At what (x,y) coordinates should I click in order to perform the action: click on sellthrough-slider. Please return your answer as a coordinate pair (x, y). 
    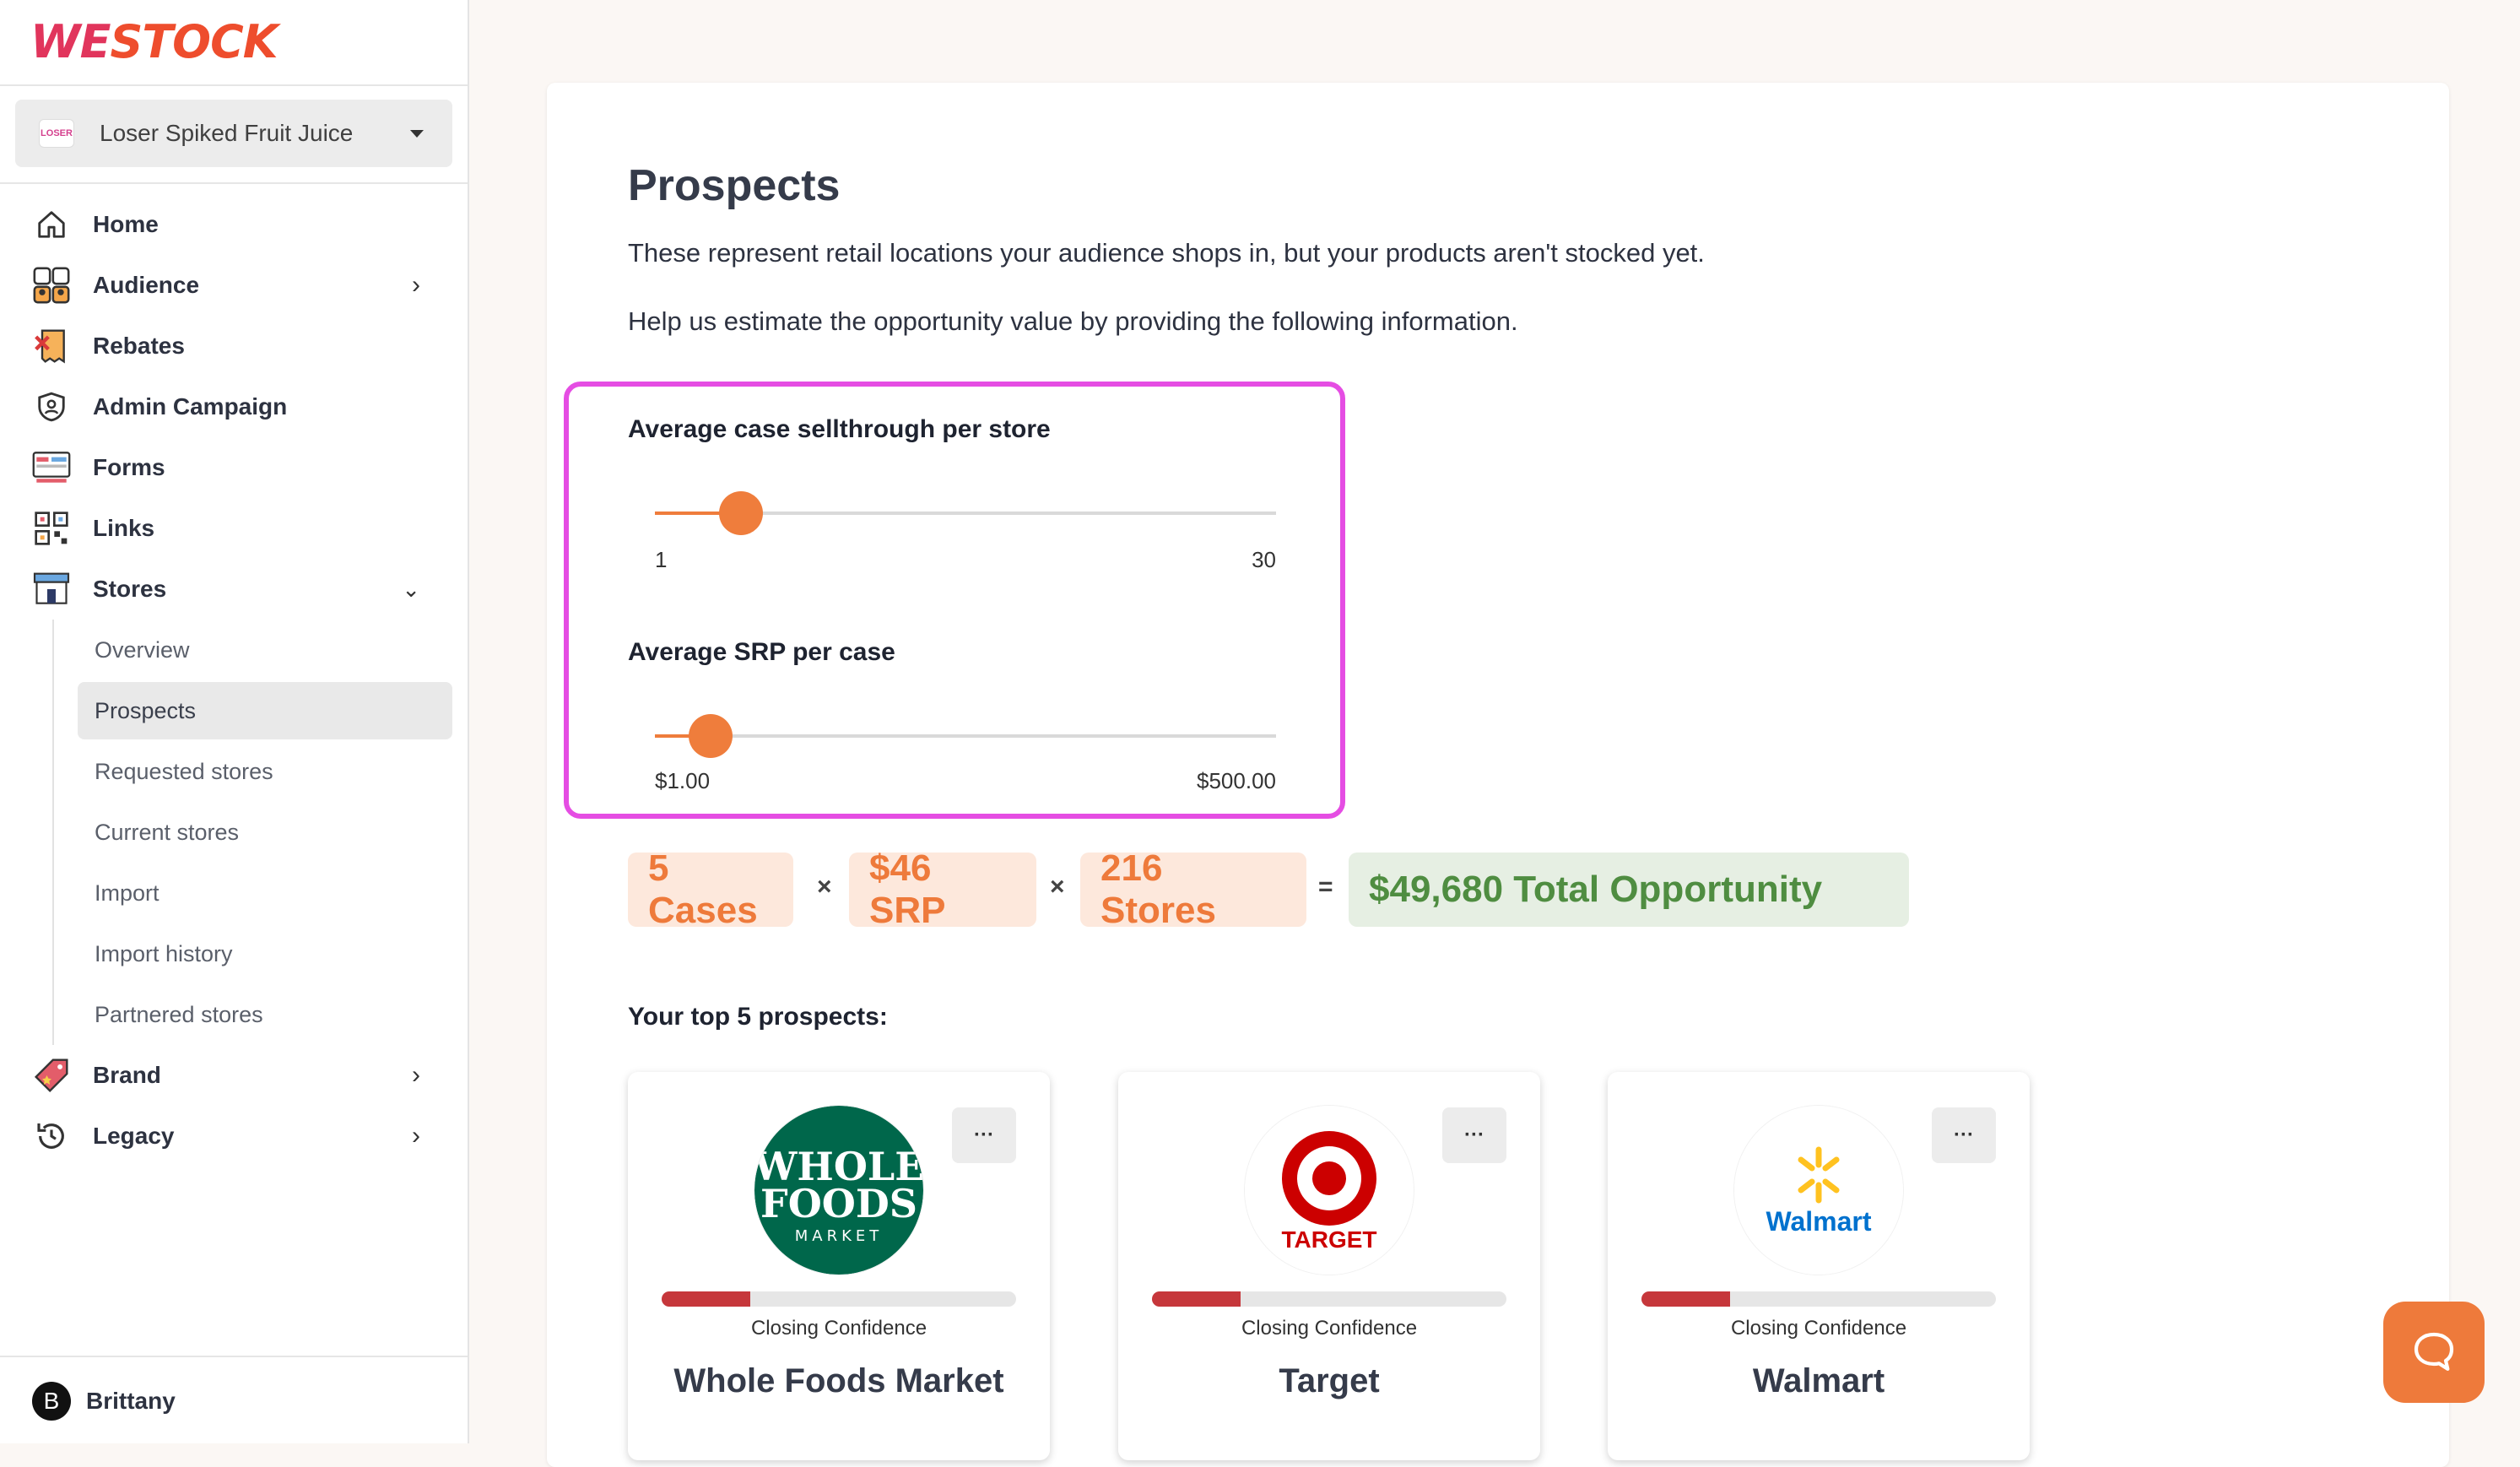
    Looking at the image, I should click on (966, 513).